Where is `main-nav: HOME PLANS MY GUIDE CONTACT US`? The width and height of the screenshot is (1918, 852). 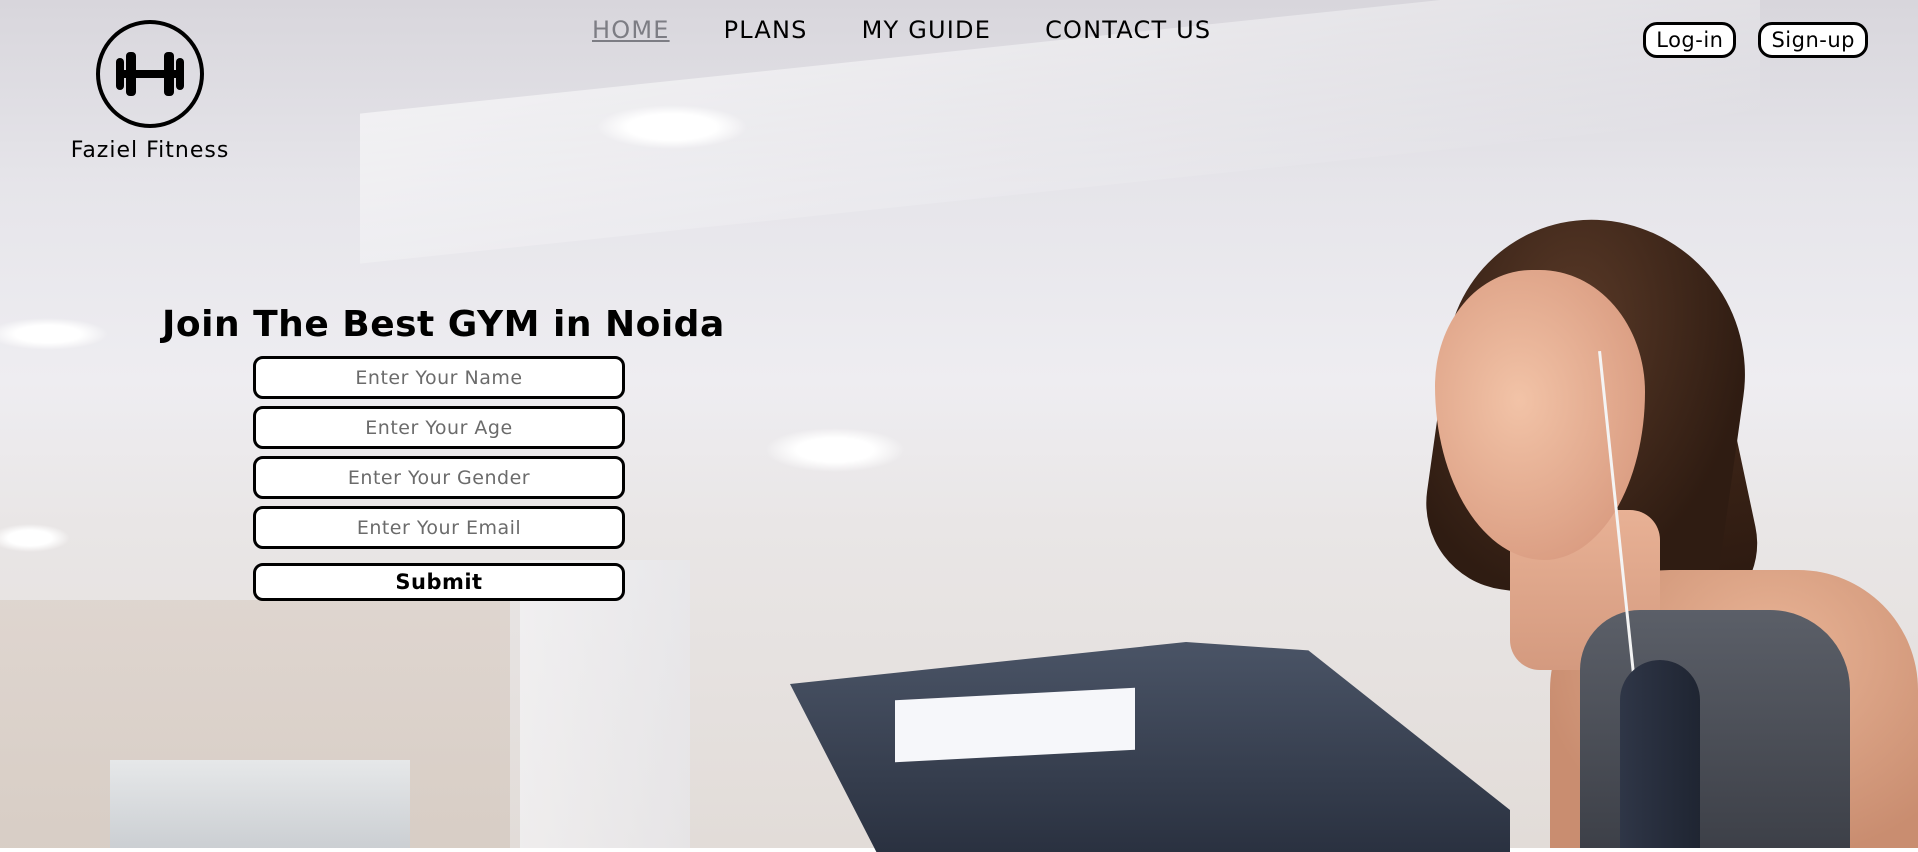
main-nav: HOME PLANS MY GUIDE CONTACT US is located at coordinates (901, 30).